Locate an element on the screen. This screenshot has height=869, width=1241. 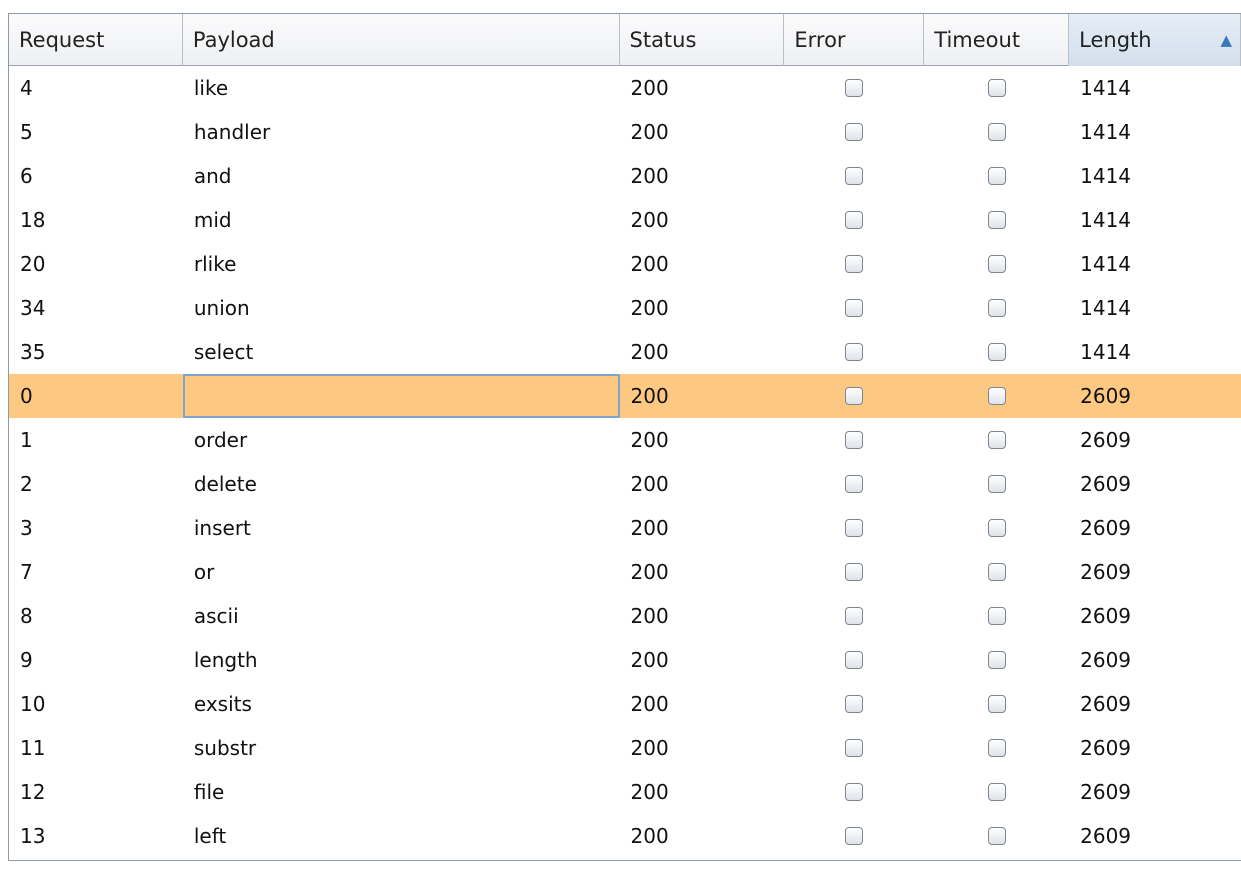
table-row: 3 insert 200 2609 is located at coordinates (625, 528).